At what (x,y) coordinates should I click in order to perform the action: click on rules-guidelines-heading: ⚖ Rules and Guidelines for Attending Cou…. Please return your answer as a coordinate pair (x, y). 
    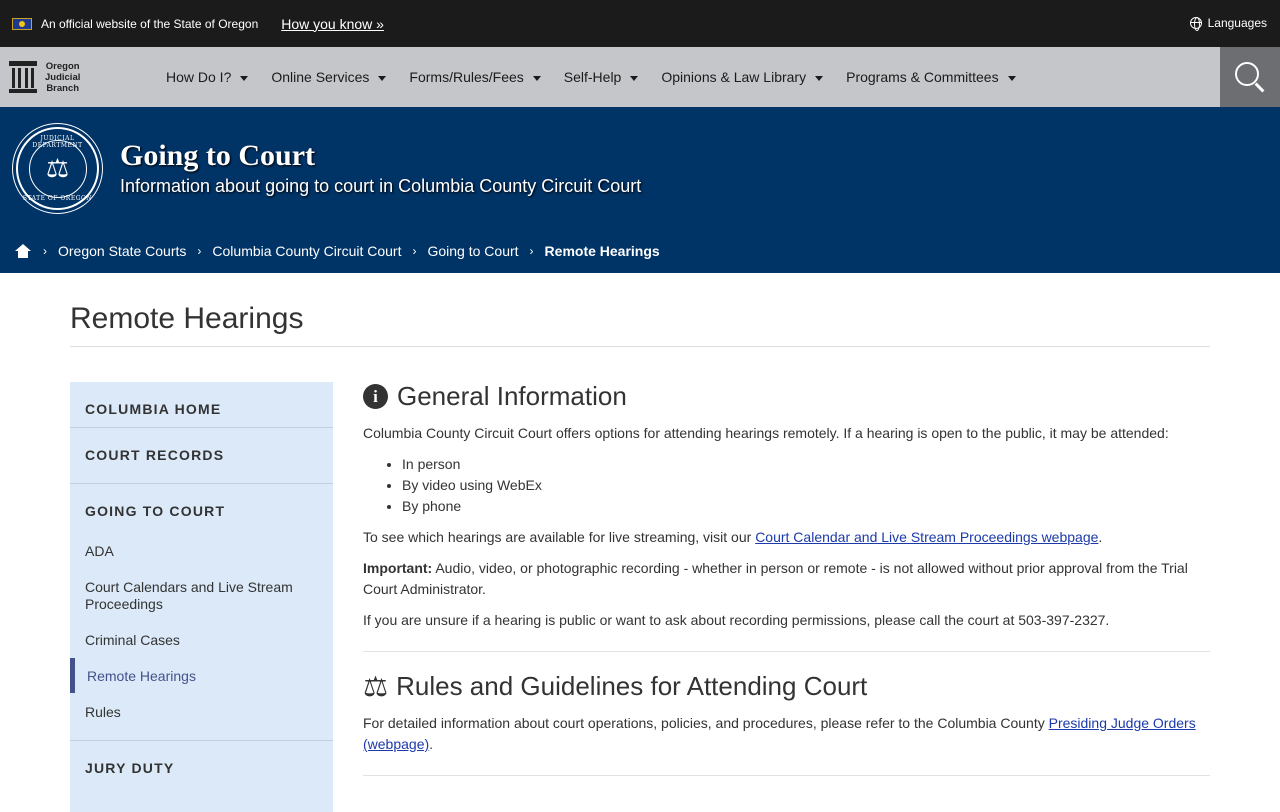
    Looking at the image, I should click on (615, 686).